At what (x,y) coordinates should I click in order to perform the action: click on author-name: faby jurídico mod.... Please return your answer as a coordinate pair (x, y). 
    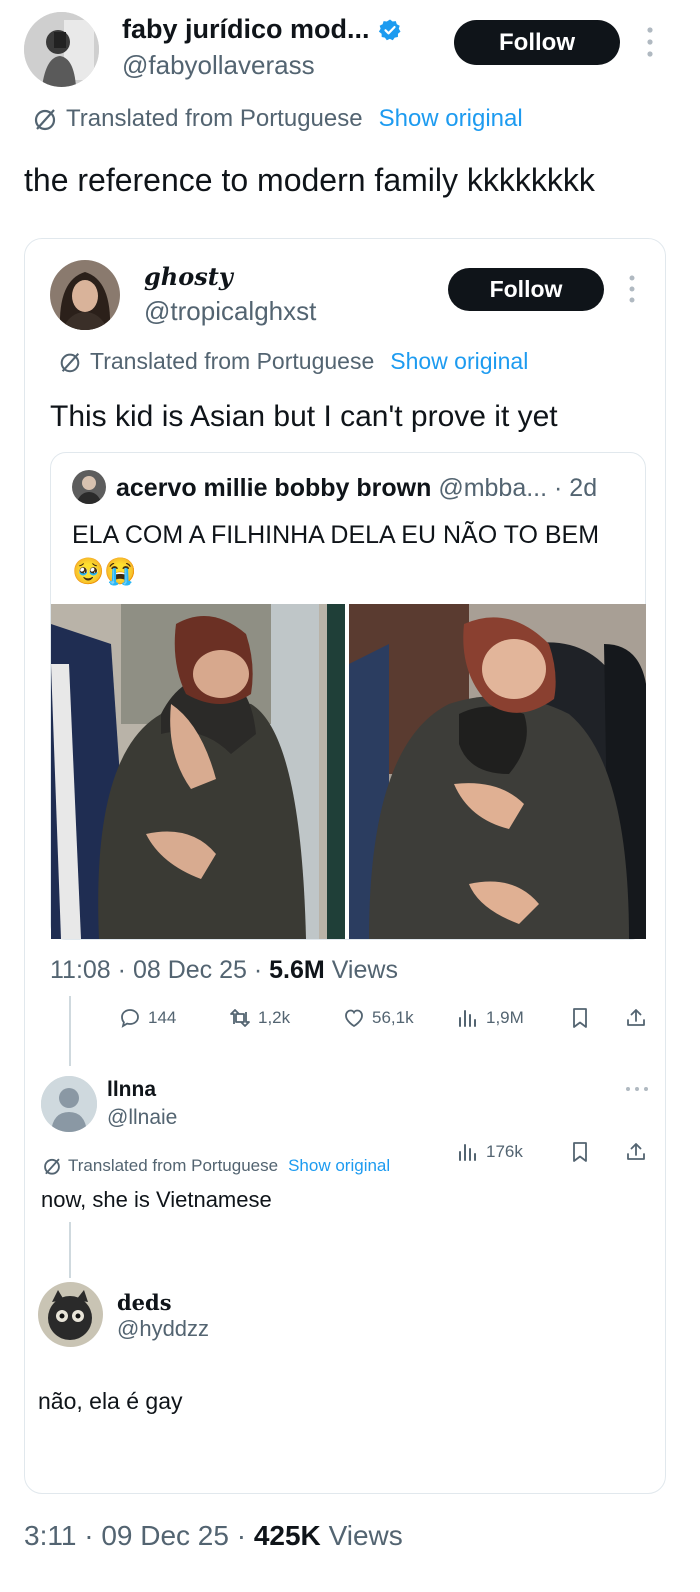
    Looking at the image, I should click on (262, 29).